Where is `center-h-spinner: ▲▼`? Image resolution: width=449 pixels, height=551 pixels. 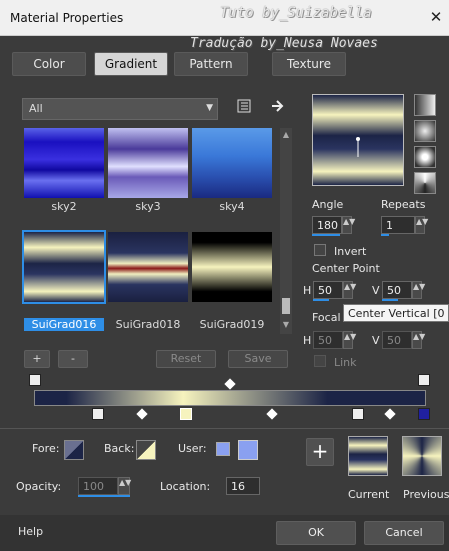
center-h-spinner: ▲▼ is located at coordinates (349, 290).